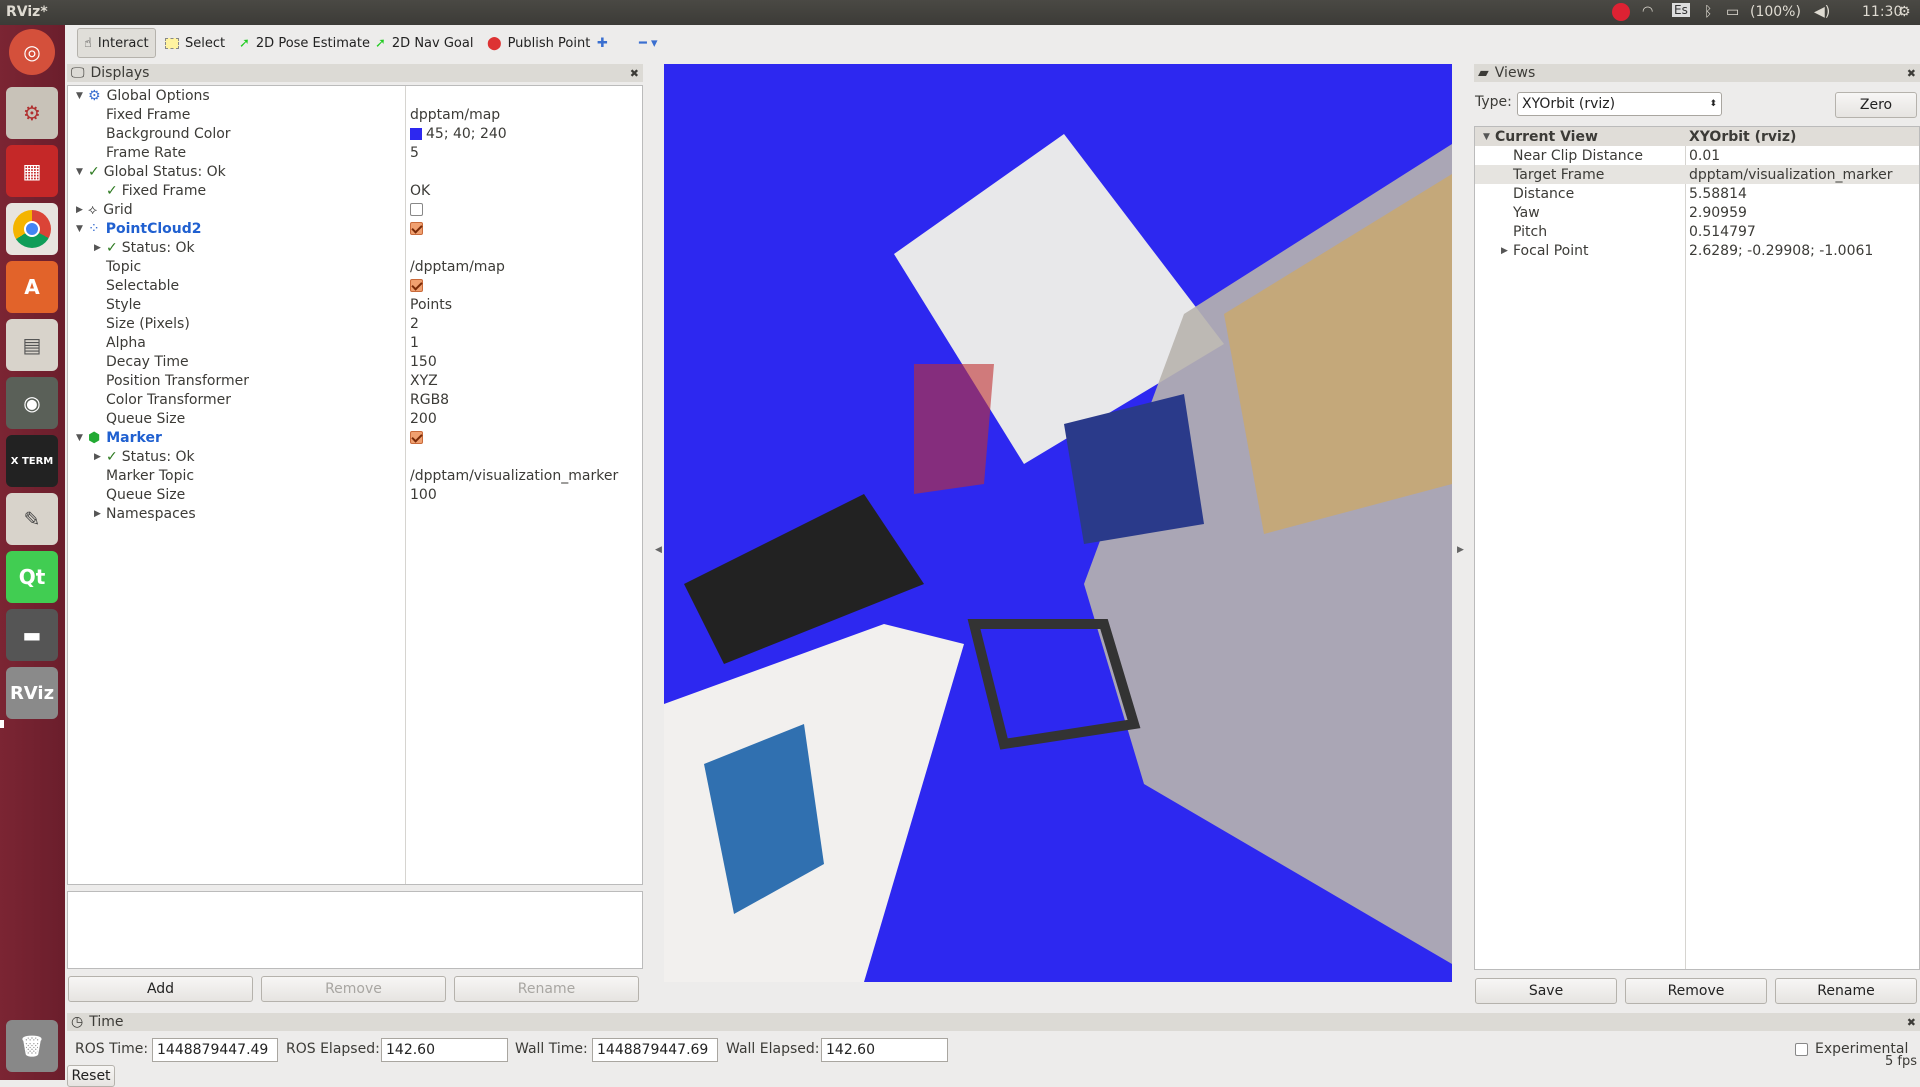  Describe the element at coordinates (171, 380) in the screenshot. I see `display-row: Position Transformer` at that location.